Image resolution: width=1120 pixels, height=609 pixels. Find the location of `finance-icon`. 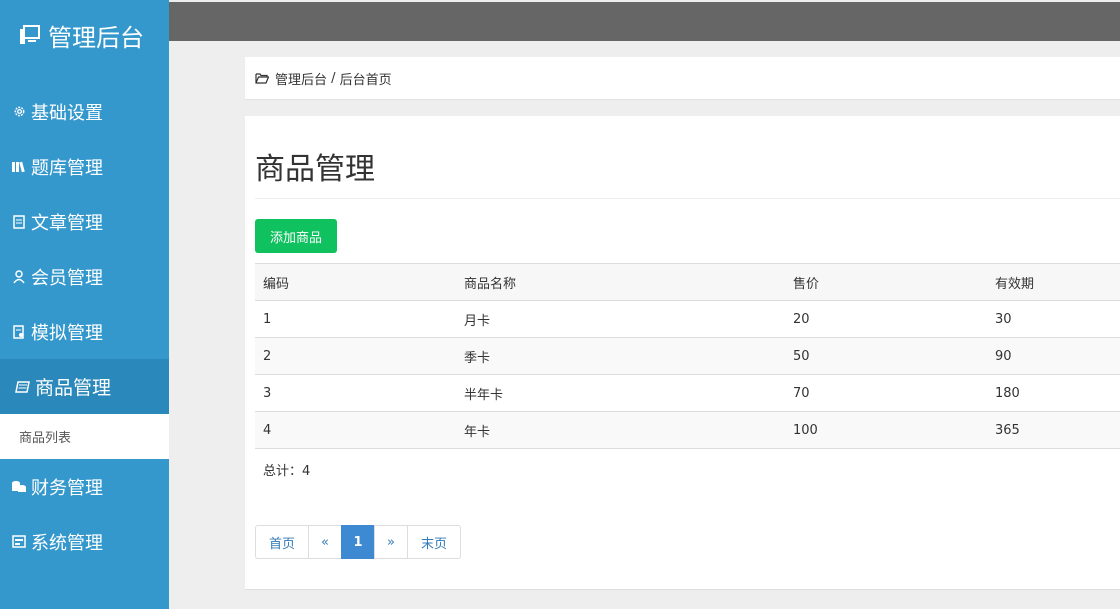

finance-icon is located at coordinates (19, 486).